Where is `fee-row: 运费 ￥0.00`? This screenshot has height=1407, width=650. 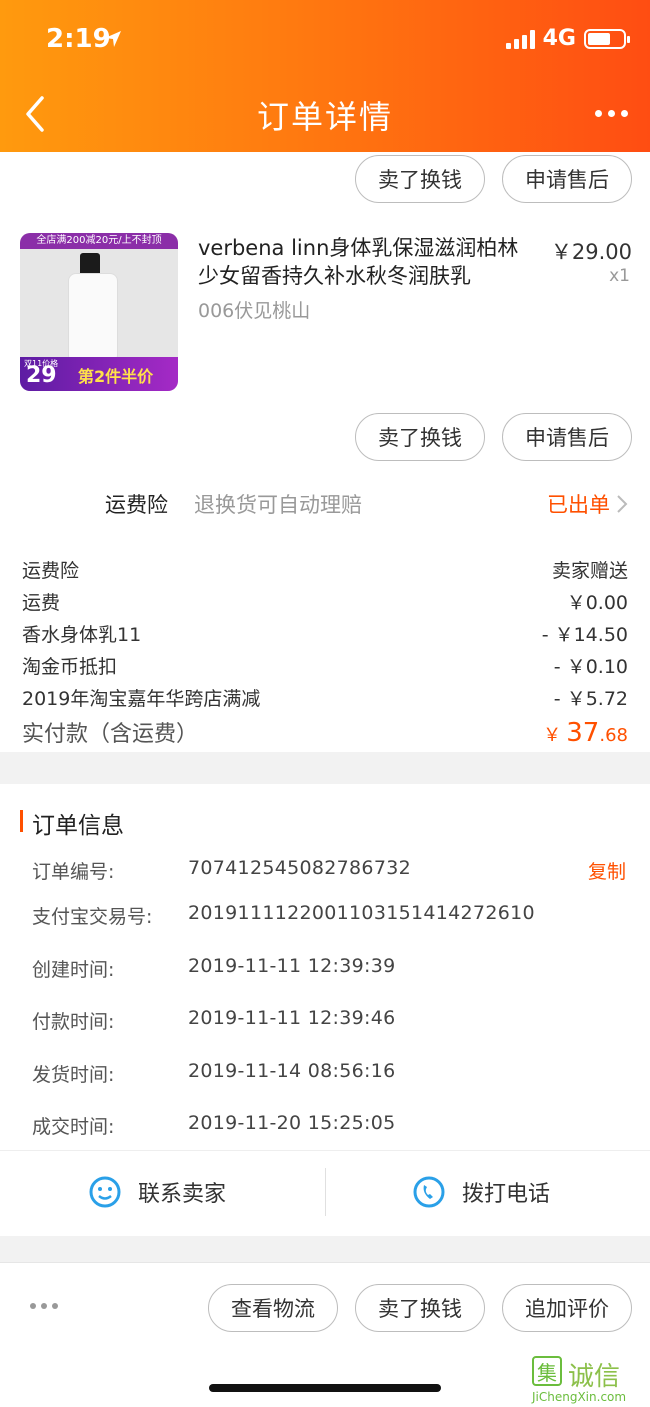 fee-row: 运费 ￥0.00 is located at coordinates (325, 601).